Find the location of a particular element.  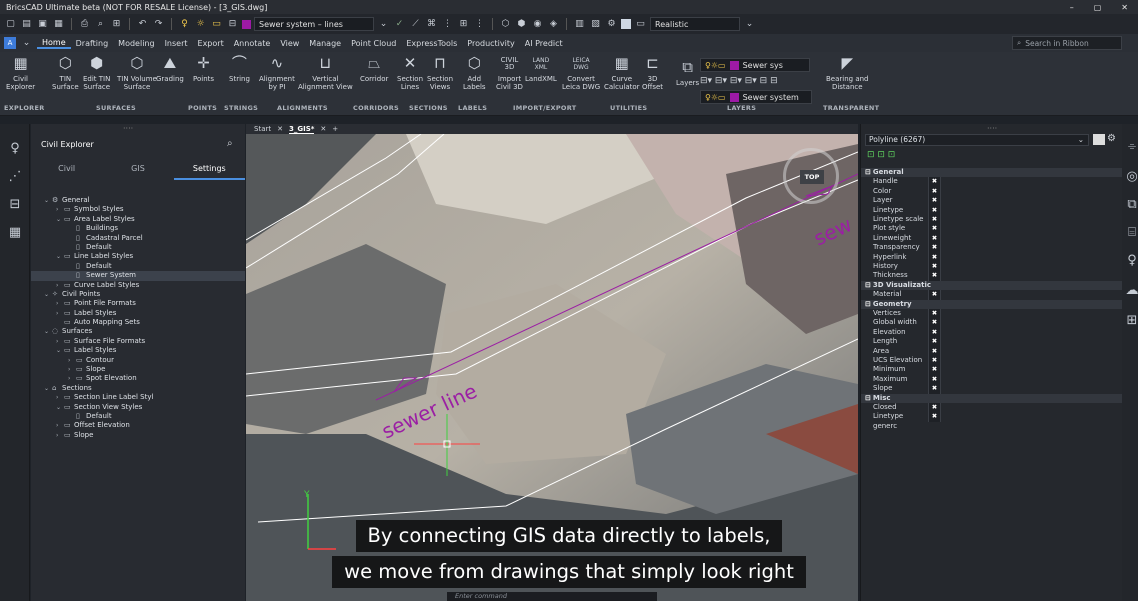

alignment-by-pi-button: ∿ Alignment by PI is located at coordinates (277, 72).